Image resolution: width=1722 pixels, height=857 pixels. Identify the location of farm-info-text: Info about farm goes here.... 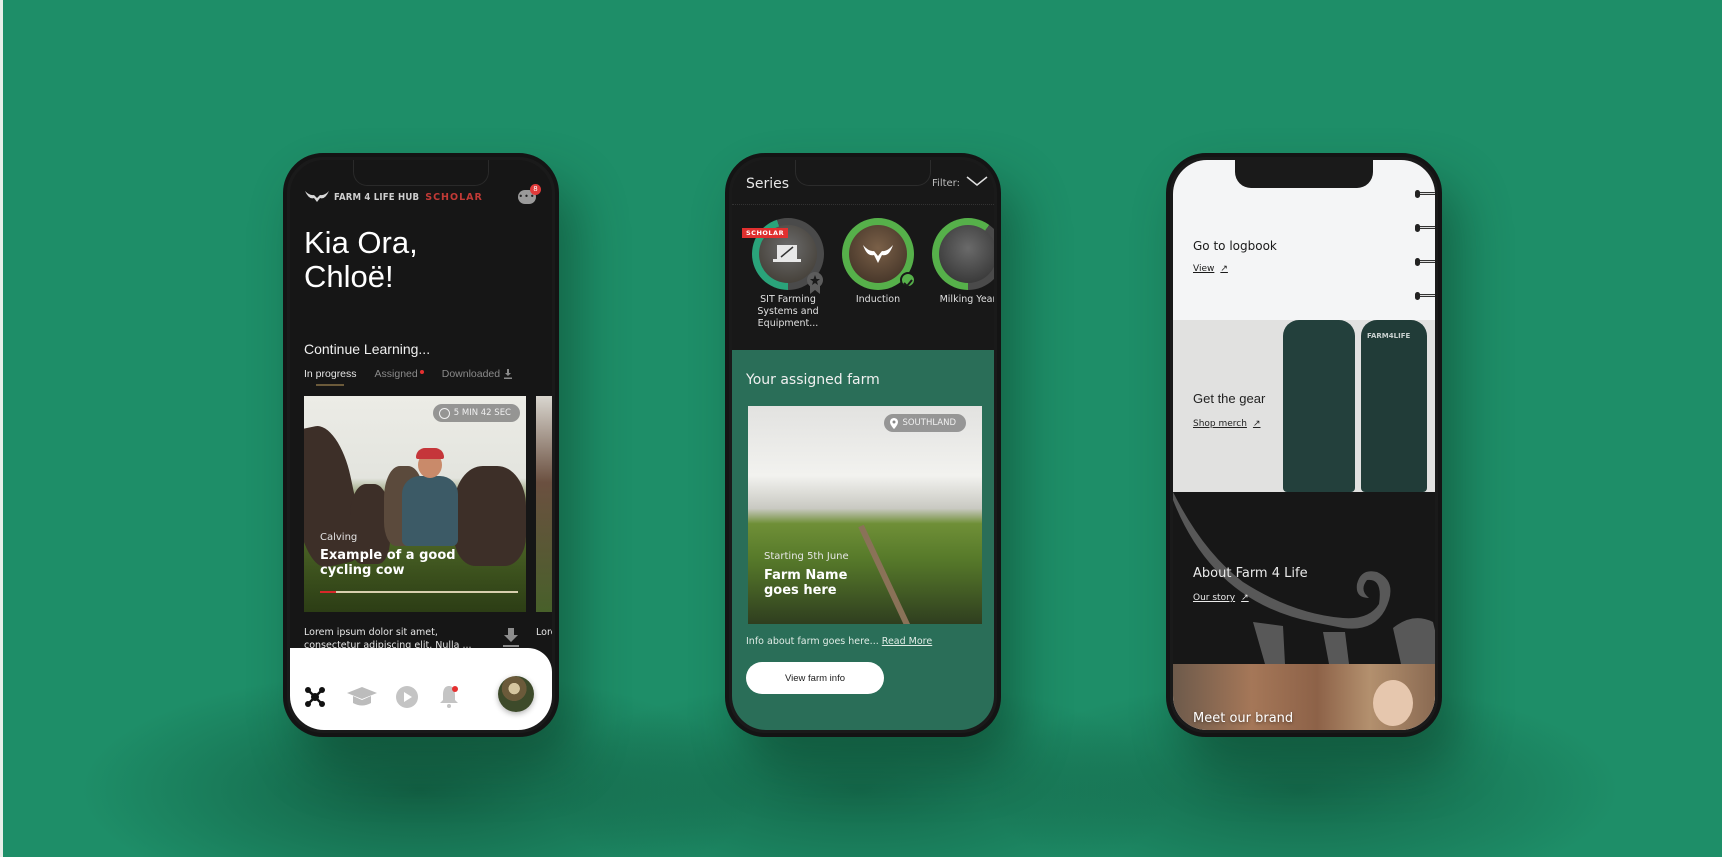
(812, 641).